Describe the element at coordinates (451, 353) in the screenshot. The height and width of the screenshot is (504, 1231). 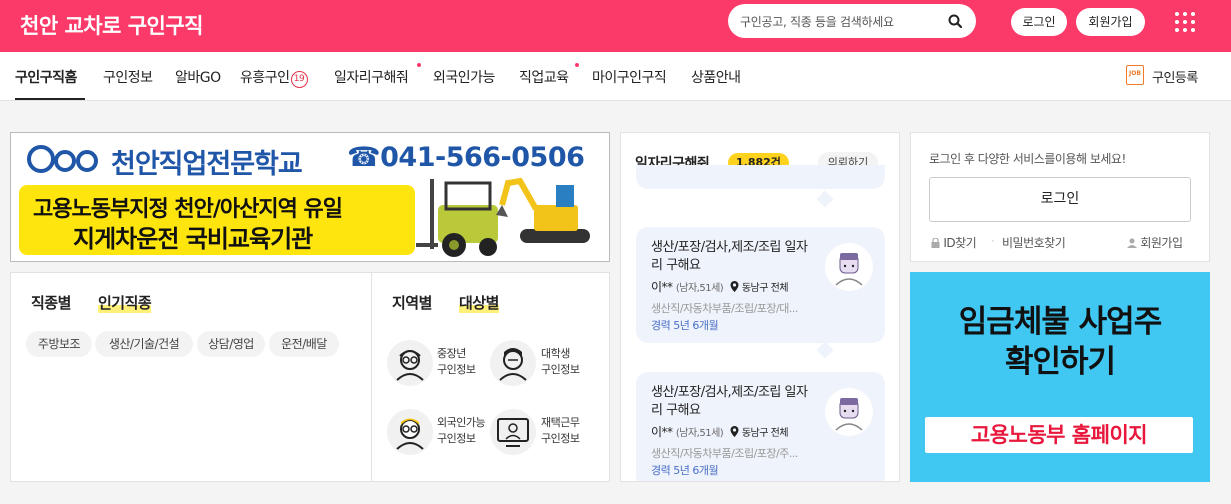
I see `target-line-1: 중장년` at that location.